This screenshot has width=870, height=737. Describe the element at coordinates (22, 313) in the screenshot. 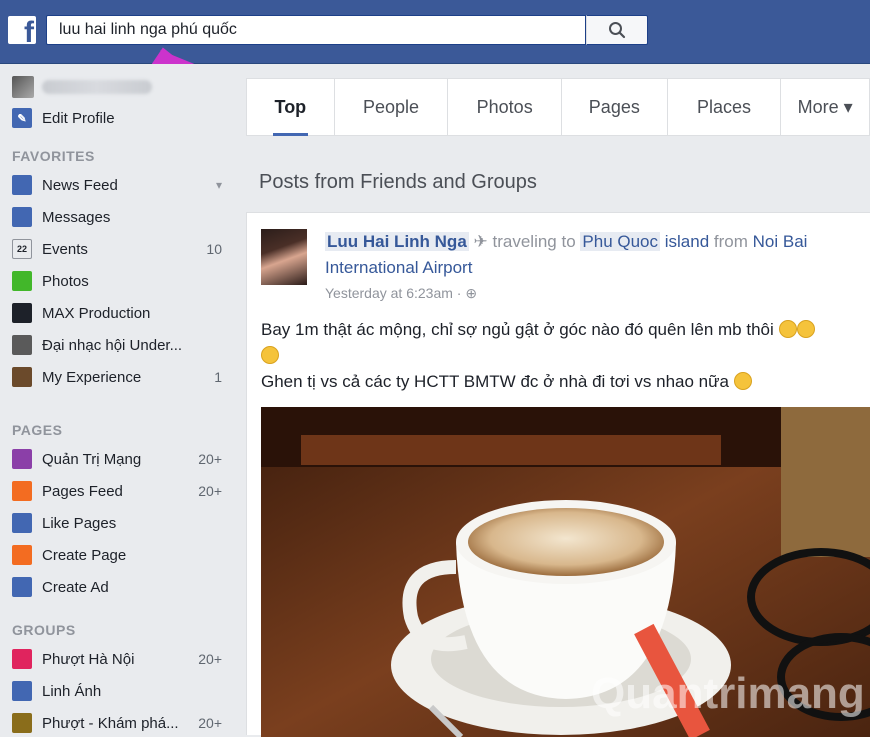

I see `page-icon` at that location.